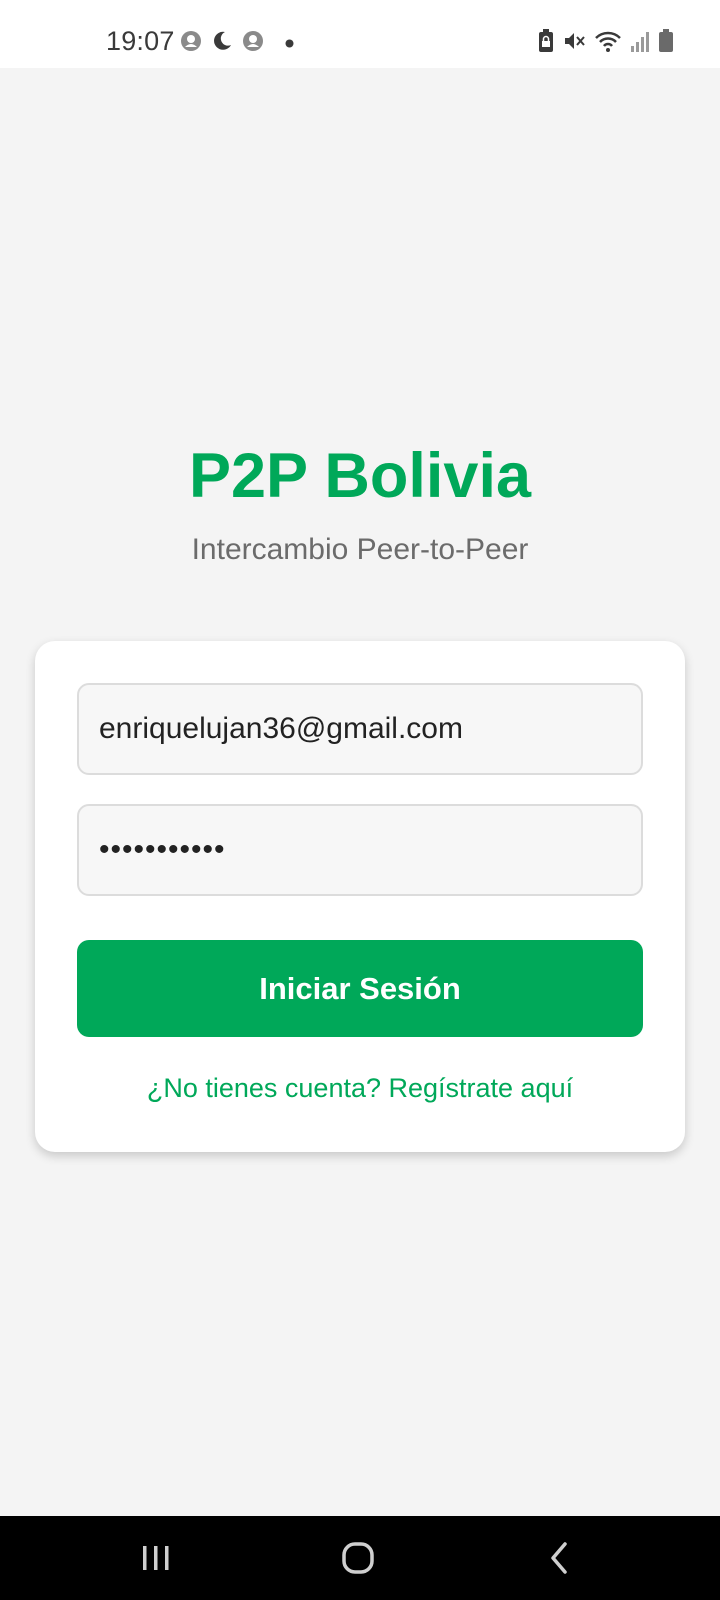 This screenshot has width=720, height=1600. Describe the element at coordinates (360, 729) in the screenshot. I see `email-field` at that location.